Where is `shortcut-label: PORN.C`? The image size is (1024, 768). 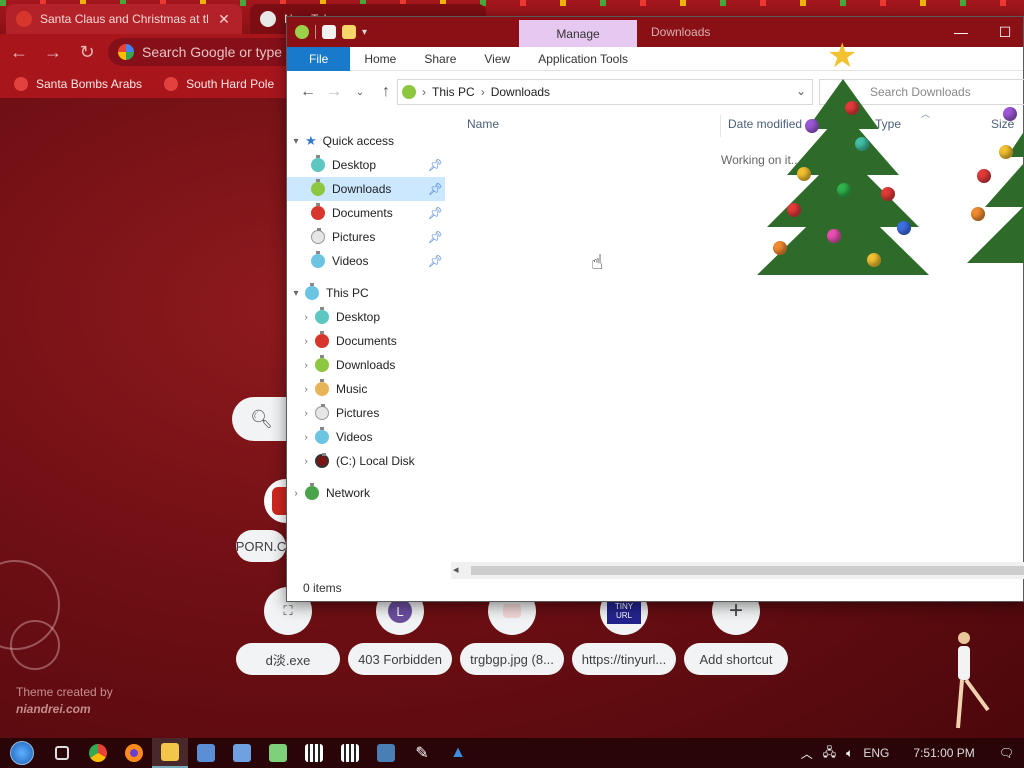 shortcut-label: PORN.C is located at coordinates (261, 546).